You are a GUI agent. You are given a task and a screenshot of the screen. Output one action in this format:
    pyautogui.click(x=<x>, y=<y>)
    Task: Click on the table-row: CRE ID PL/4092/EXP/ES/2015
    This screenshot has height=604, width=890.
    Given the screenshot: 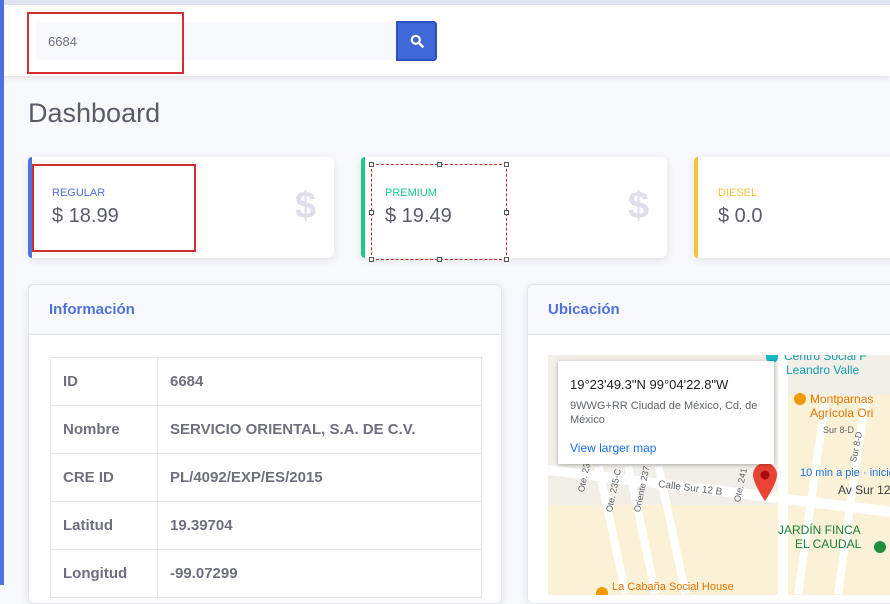 What is the action you would take?
    pyautogui.click(x=266, y=477)
    